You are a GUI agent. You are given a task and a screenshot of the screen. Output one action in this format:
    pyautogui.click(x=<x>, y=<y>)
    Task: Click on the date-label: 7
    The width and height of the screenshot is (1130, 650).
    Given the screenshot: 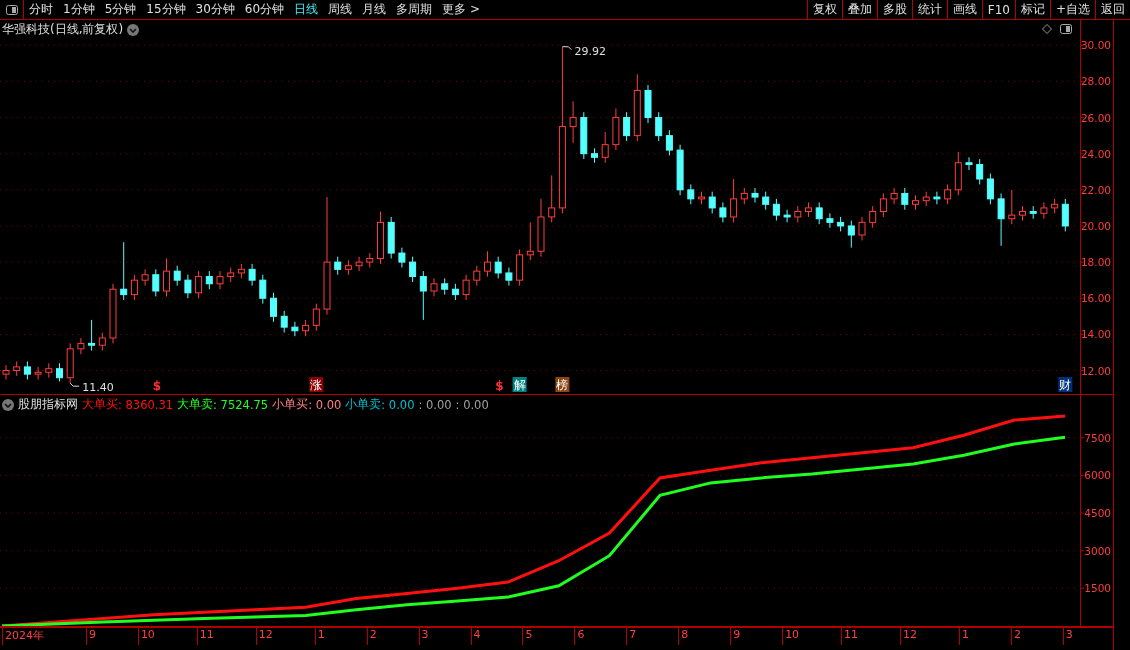 What is the action you would take?
    pyautogui.click(x=631, y=636)
    